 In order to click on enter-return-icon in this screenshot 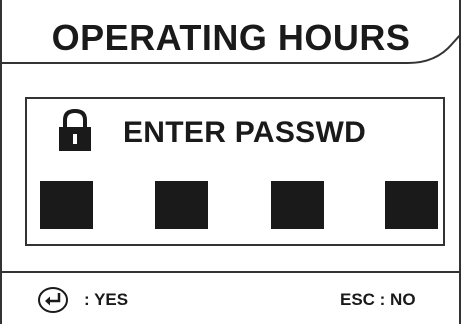, I will do `click(53, 300)`.